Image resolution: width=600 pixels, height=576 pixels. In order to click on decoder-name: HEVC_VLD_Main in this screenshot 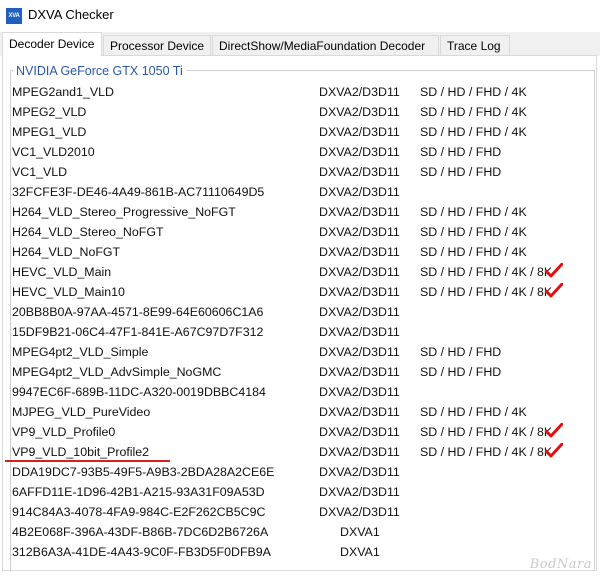, I will do `click(62, 272)`.